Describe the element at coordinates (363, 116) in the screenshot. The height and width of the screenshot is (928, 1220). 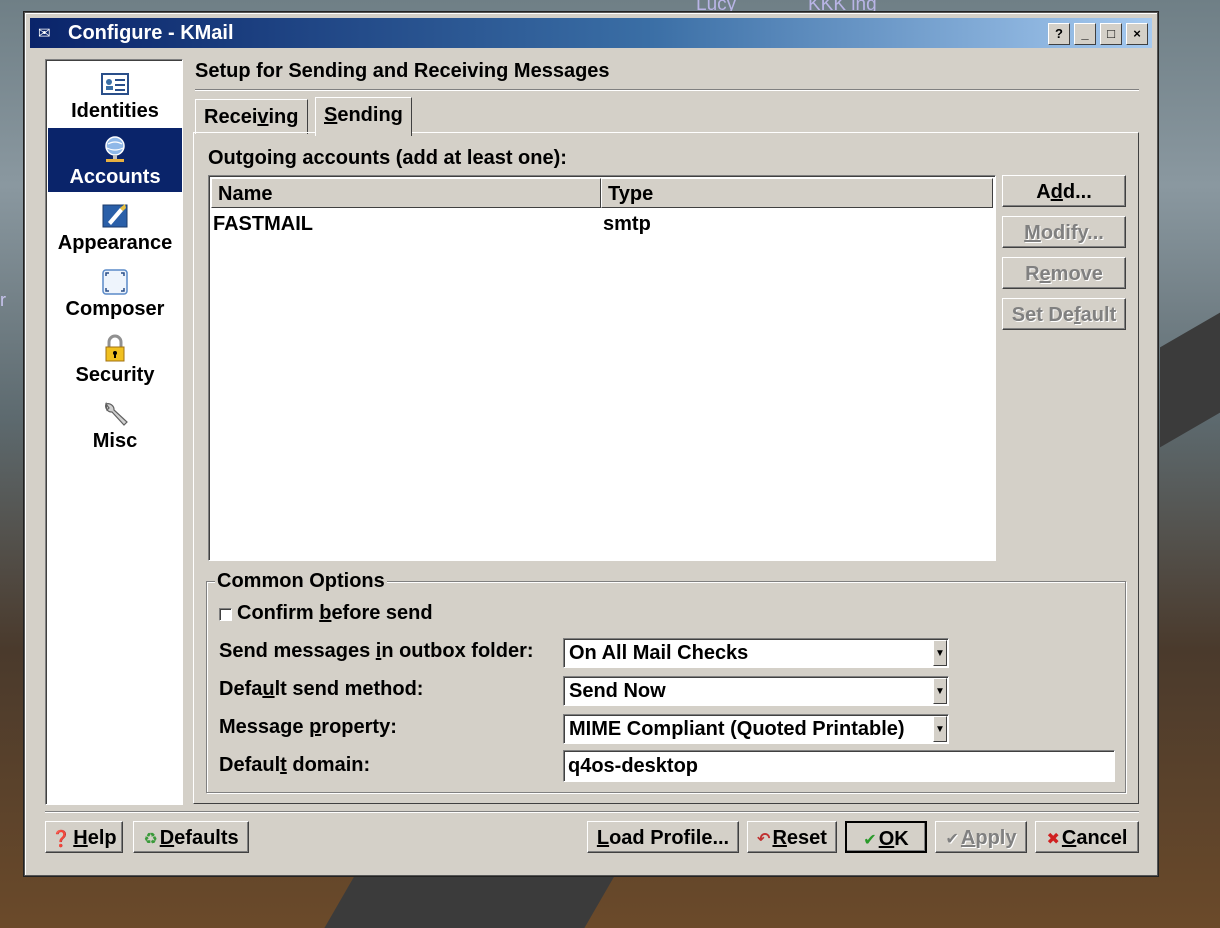
I see `tab-sending: Sending` at that location.